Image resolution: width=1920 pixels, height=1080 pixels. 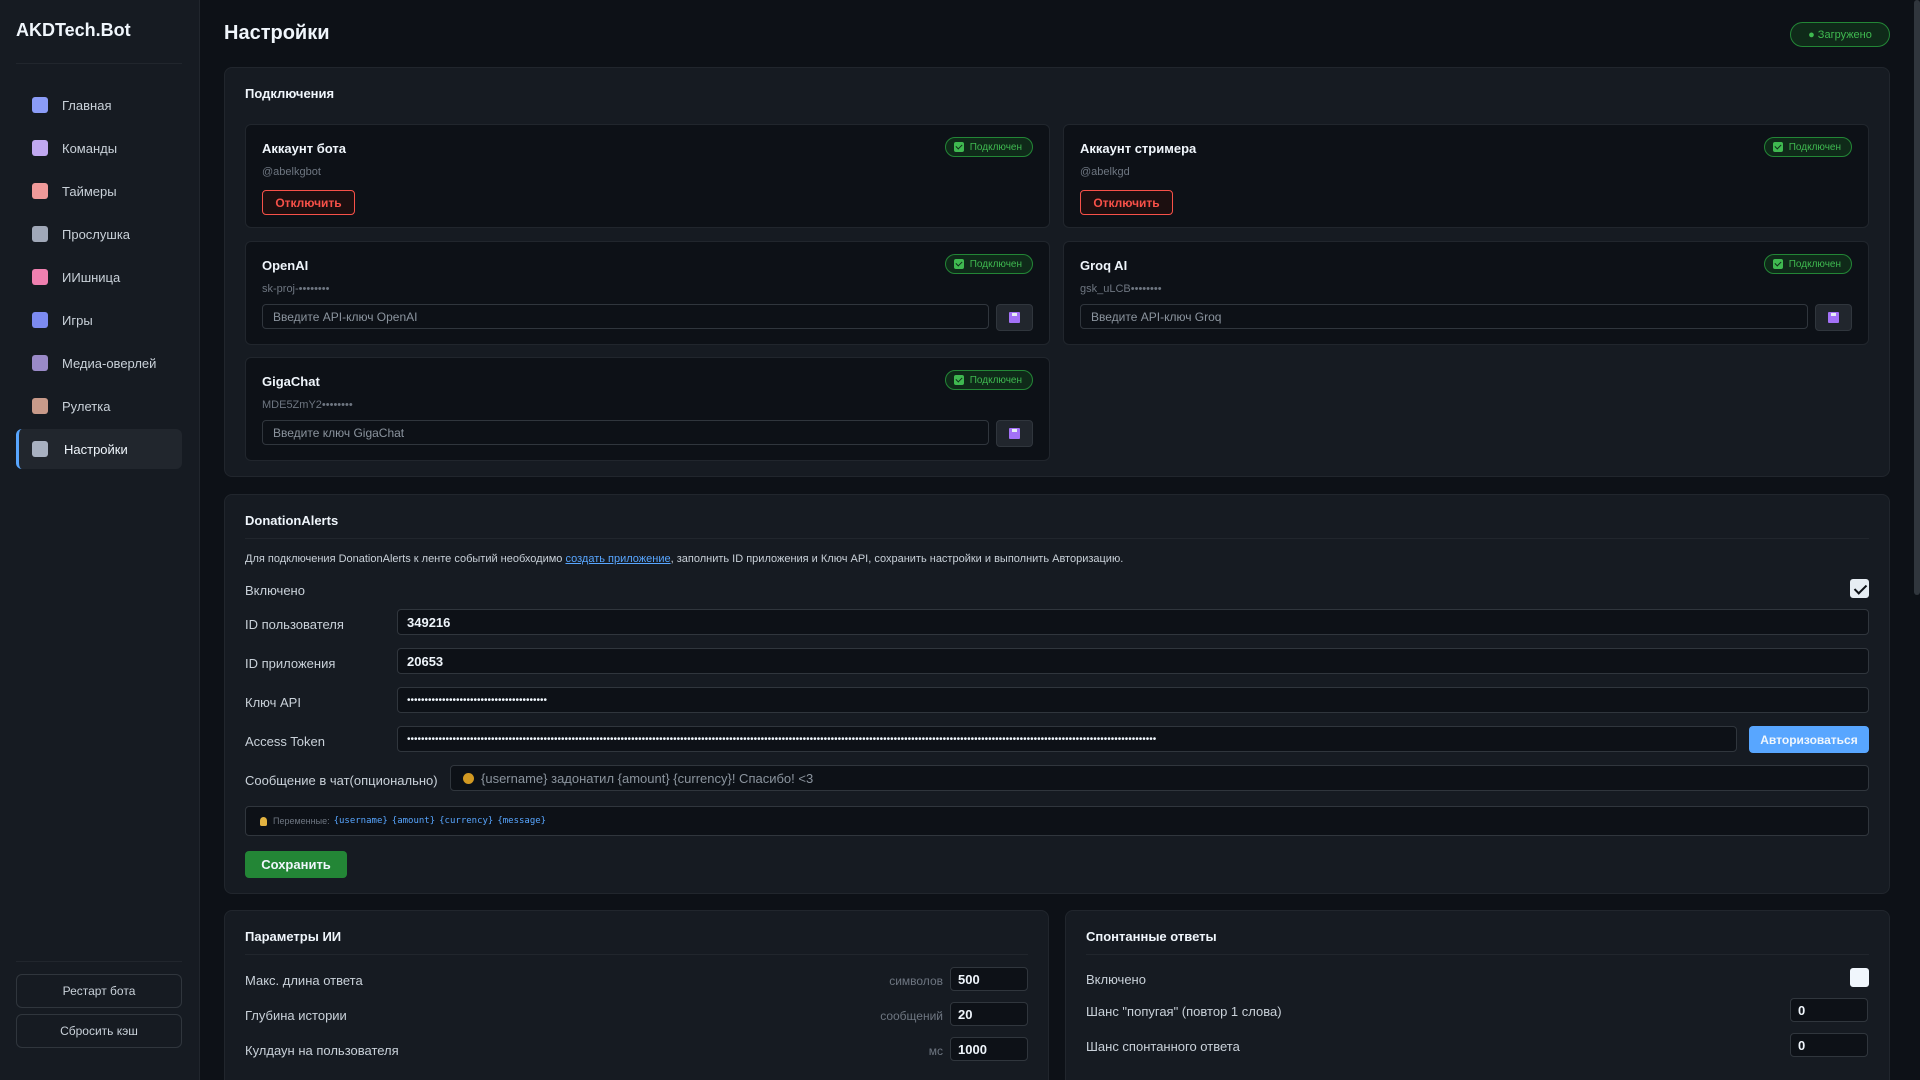 What do you see at coordinates (77, 320) in the screenshot?
I see `sidebar-item-label: Игры` at bounding box center [77, 320].